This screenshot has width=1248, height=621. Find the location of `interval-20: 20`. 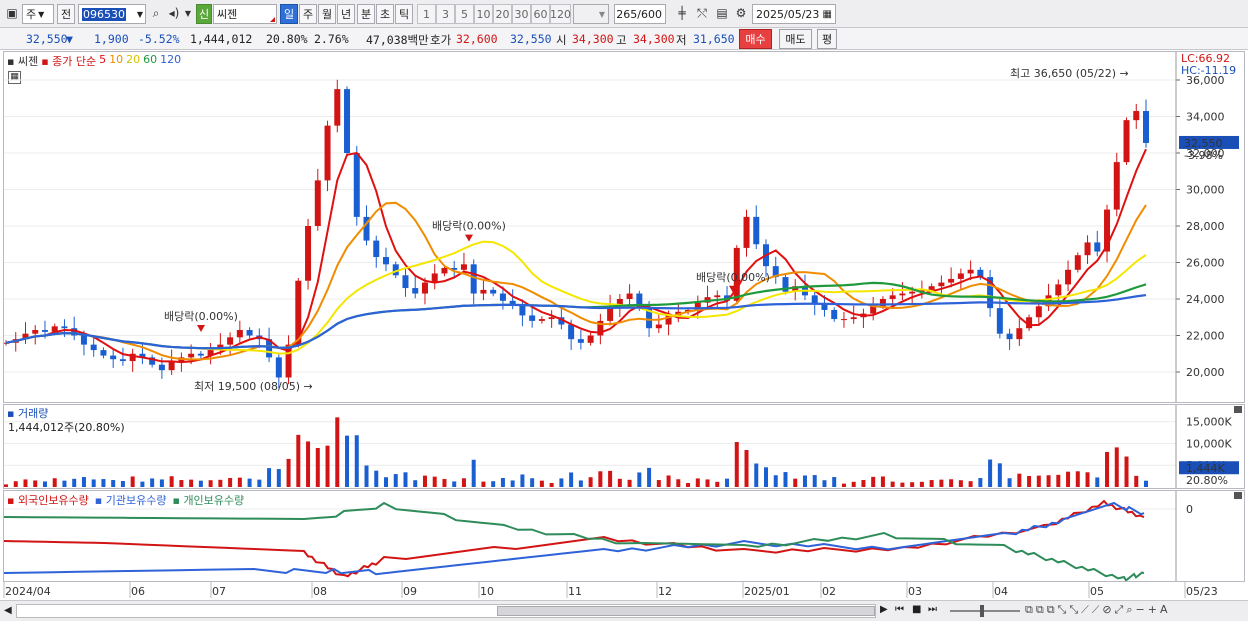

interval-20: 20 is located at coordinates (502, 14).